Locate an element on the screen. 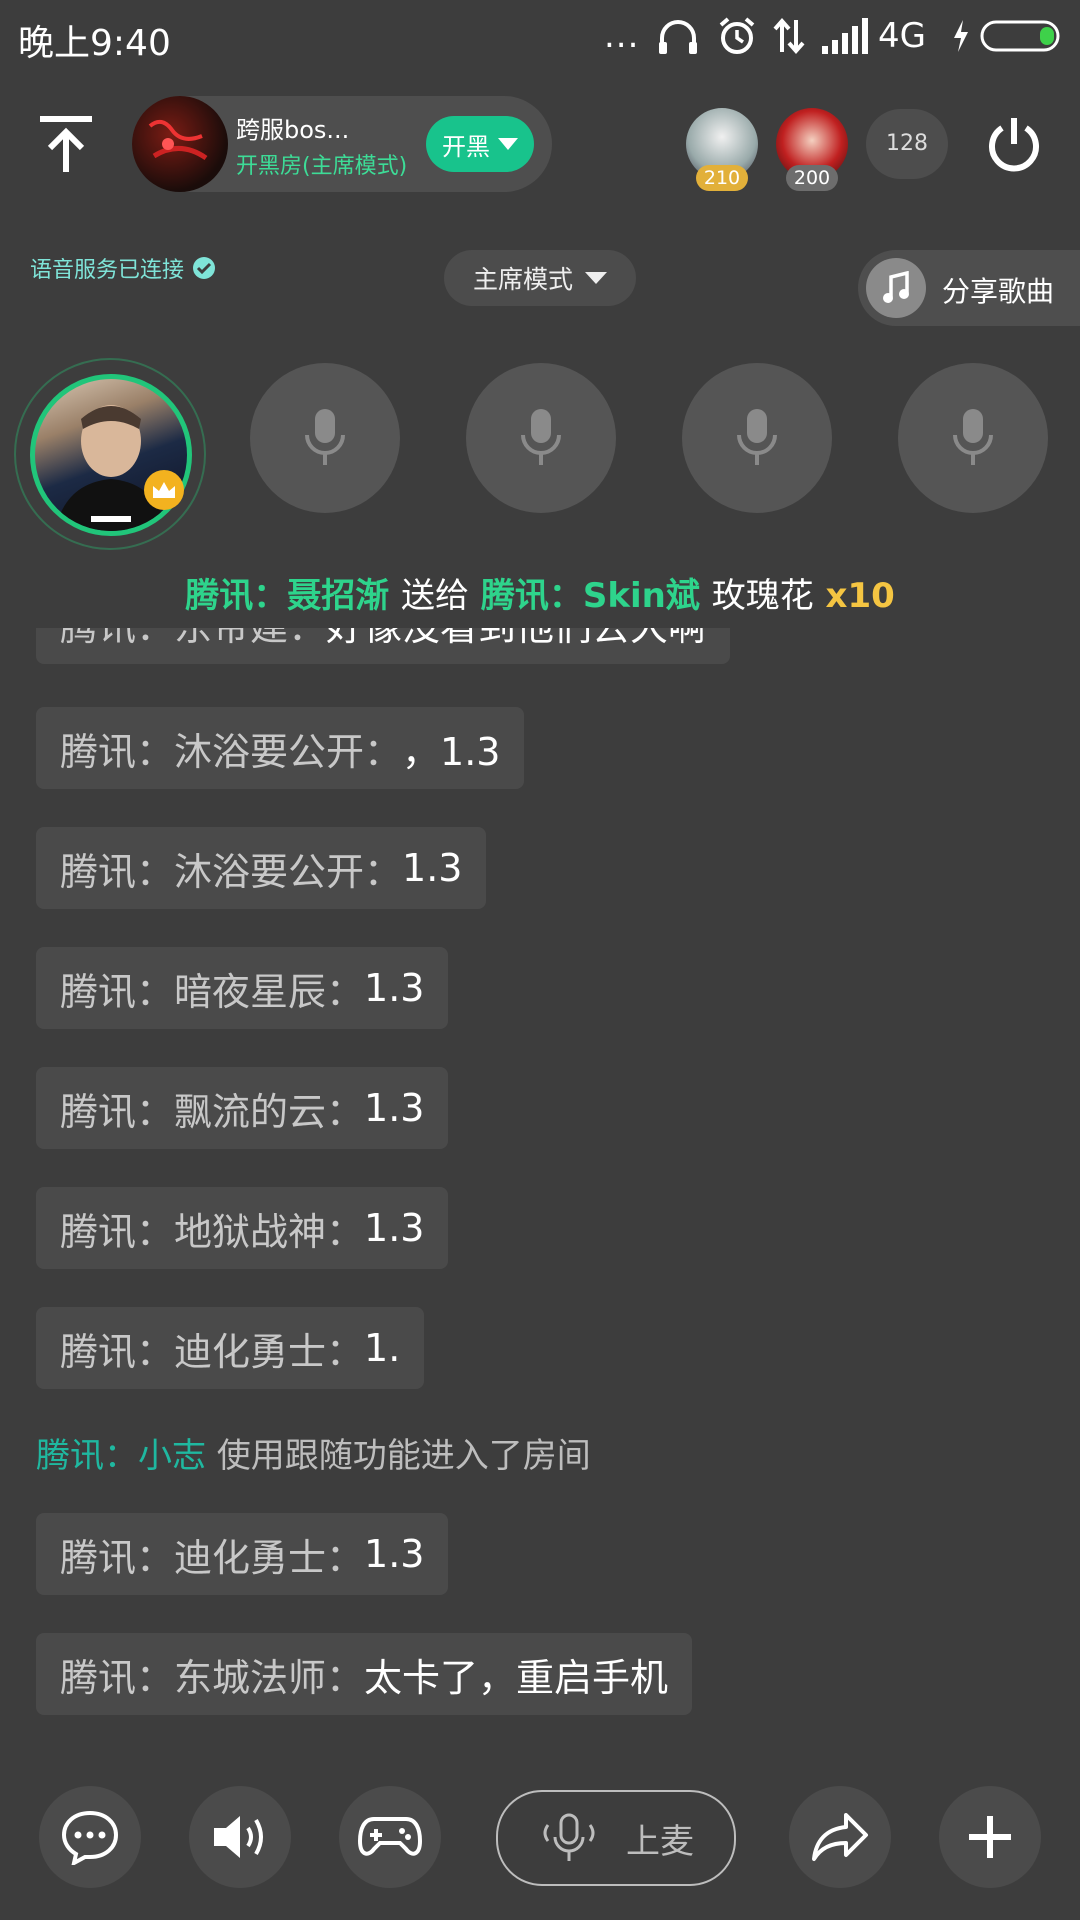 The image size is (1080, 1920). status-time: 晚上9:40 is located at coordinates (94, 43).